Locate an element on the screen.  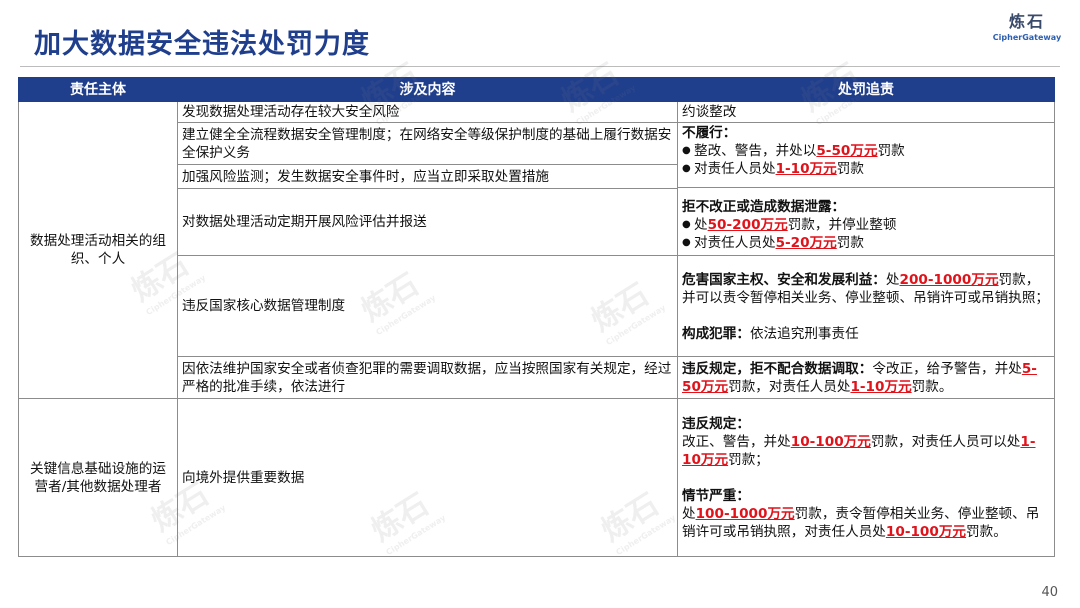
content-cell: 违反国家核心数据管理制度 is located at coordinates (427, 306).